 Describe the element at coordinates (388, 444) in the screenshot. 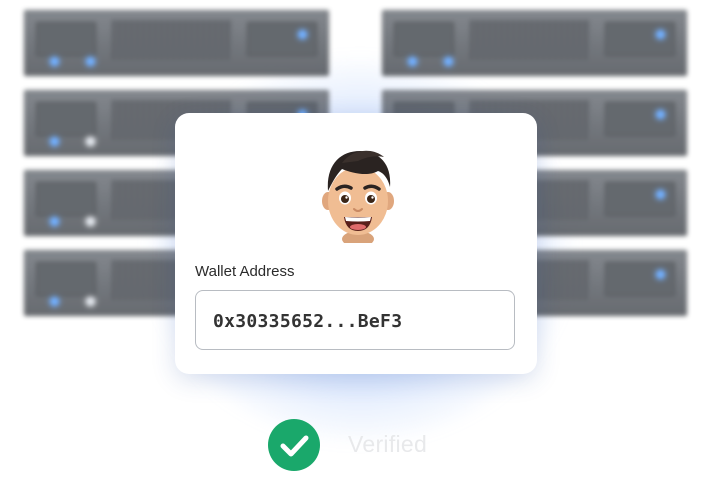

I see `verified-status-text: Verified` at that location.